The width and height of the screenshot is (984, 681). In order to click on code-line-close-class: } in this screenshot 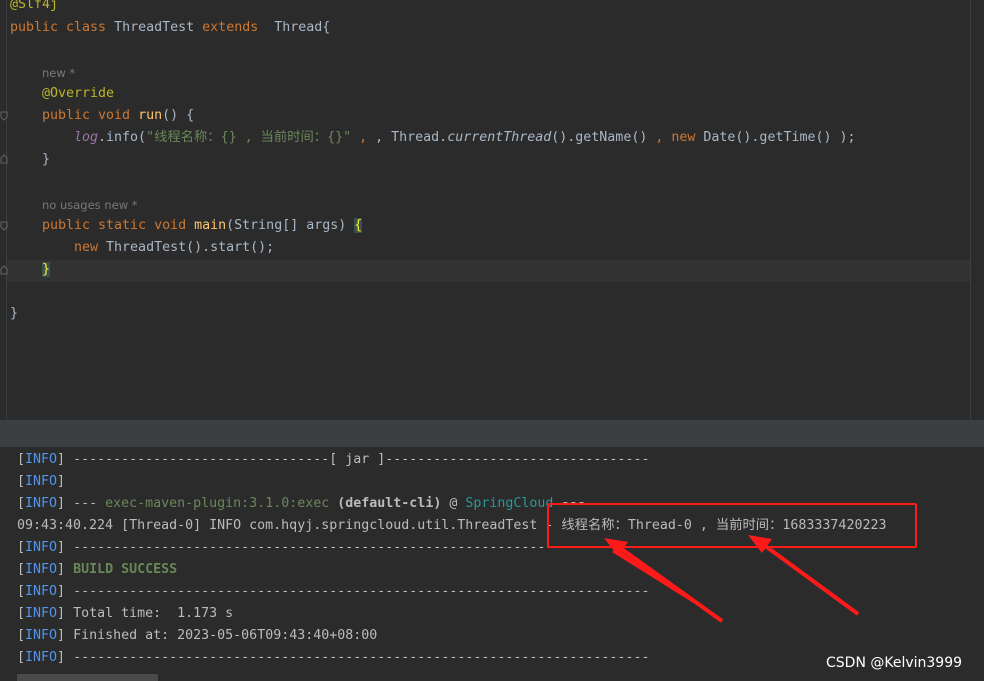, I will do `click(14, 314)`.